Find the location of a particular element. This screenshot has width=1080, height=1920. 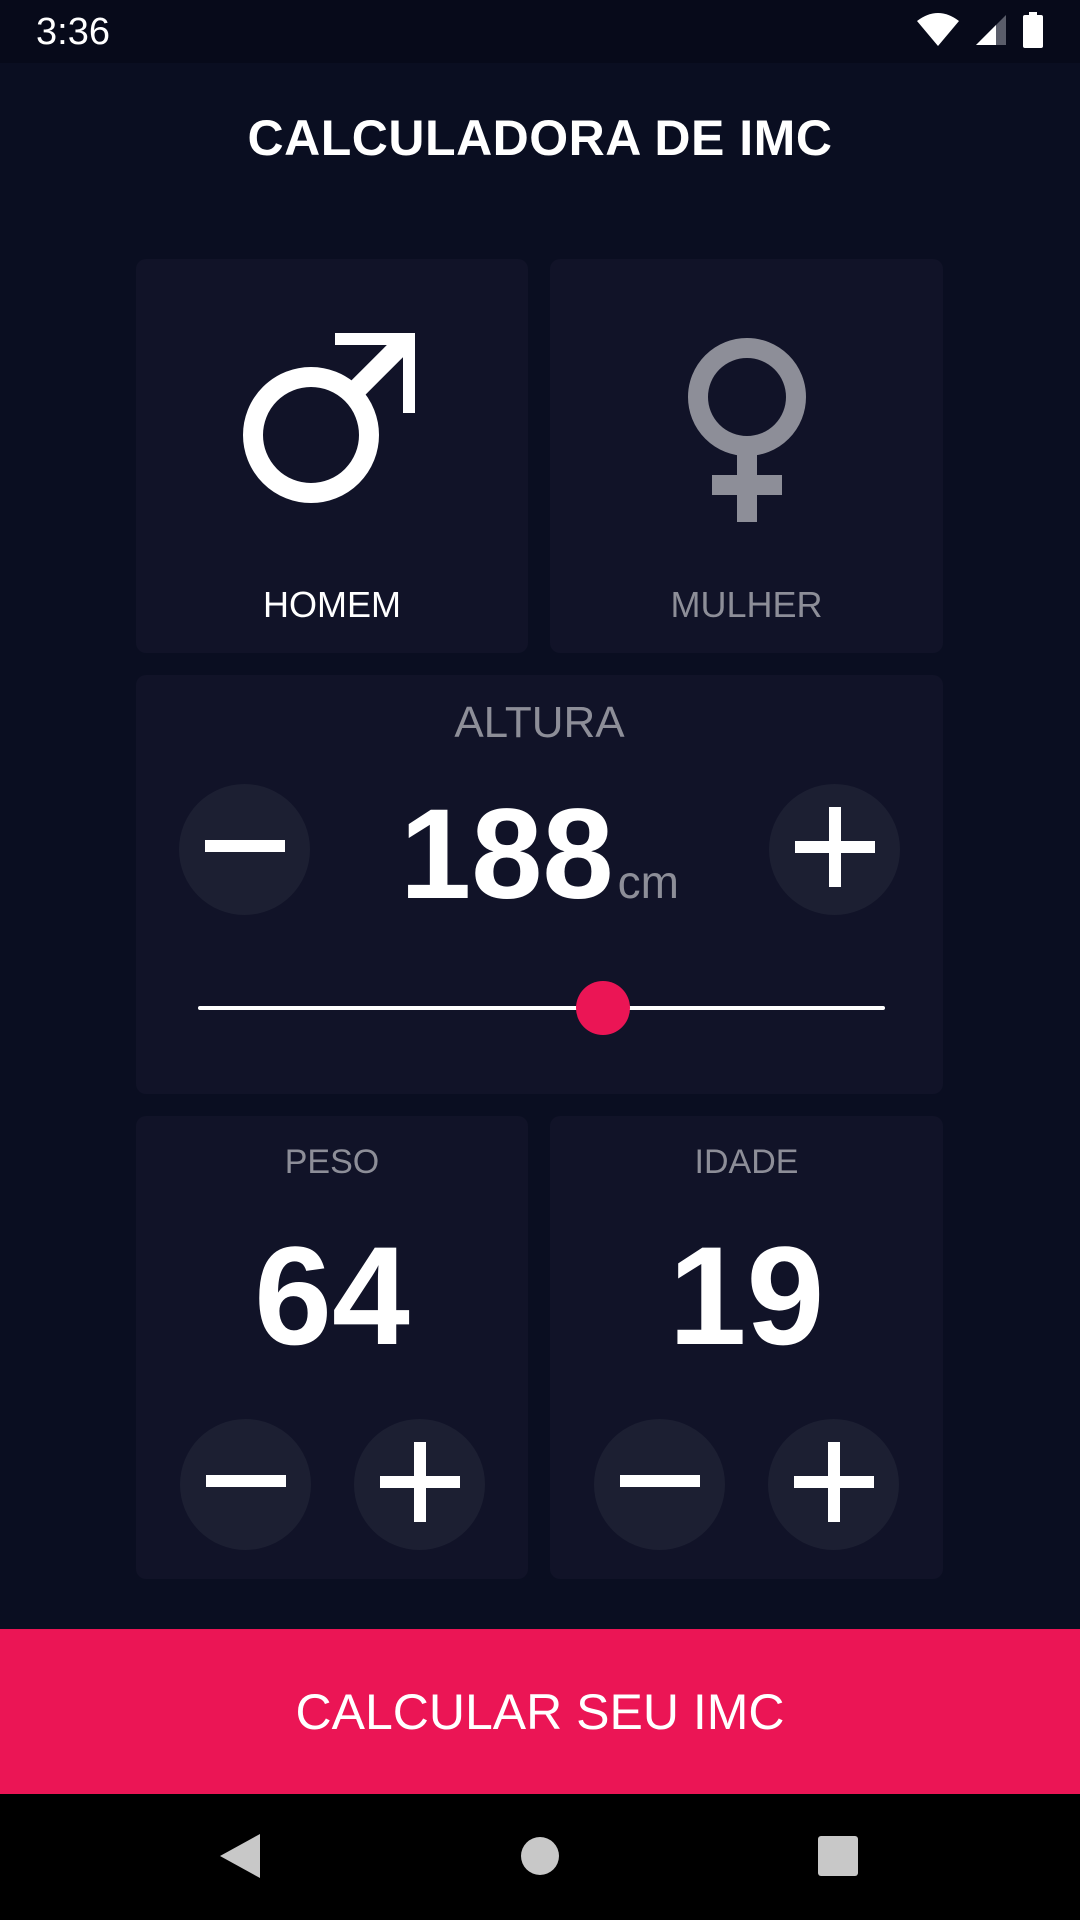

status-time: 3:36 is located at coordinates (73, 32).